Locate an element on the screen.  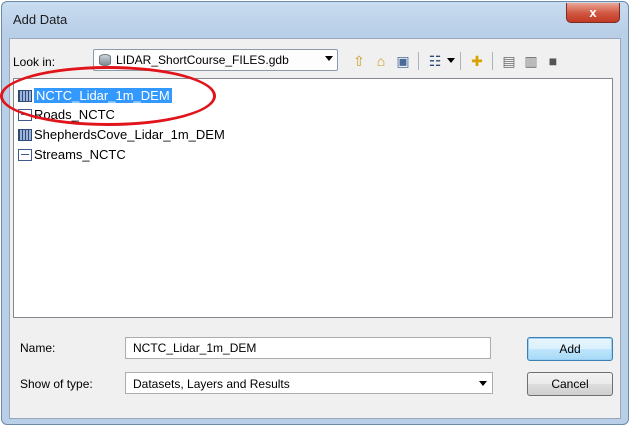
name-input: NCTC_Lidar_1m_DEM is located at coordinates (308, 348).